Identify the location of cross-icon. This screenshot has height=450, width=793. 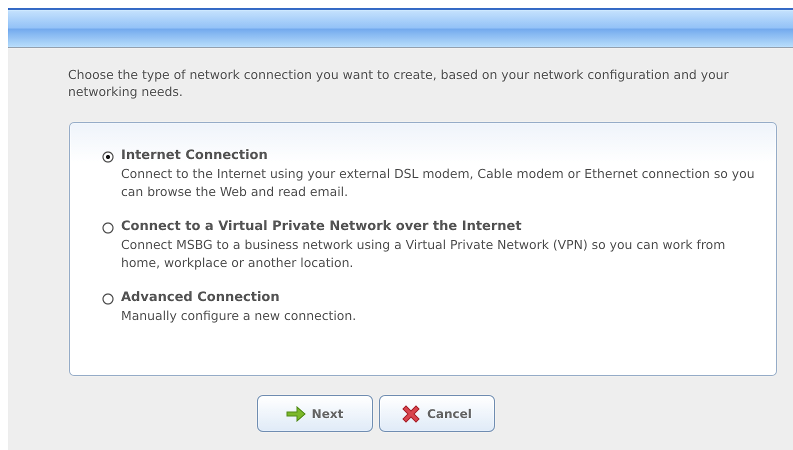
(411, 414).